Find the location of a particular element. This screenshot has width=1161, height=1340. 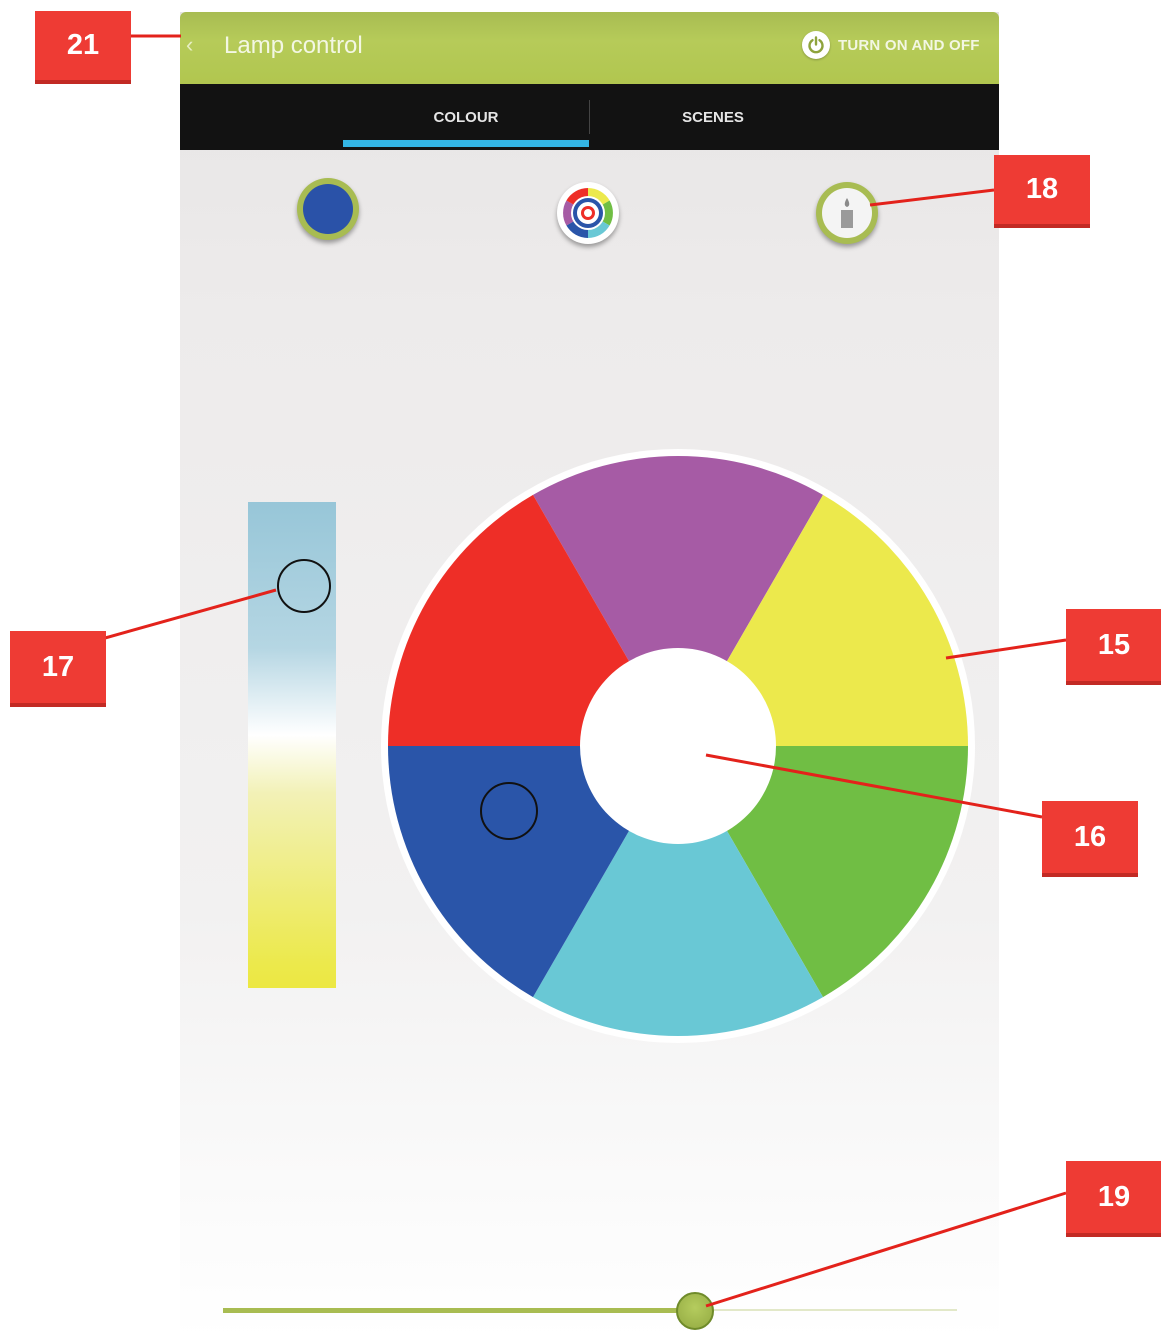

candle-icon-bg is located at coordinates (847, 213).